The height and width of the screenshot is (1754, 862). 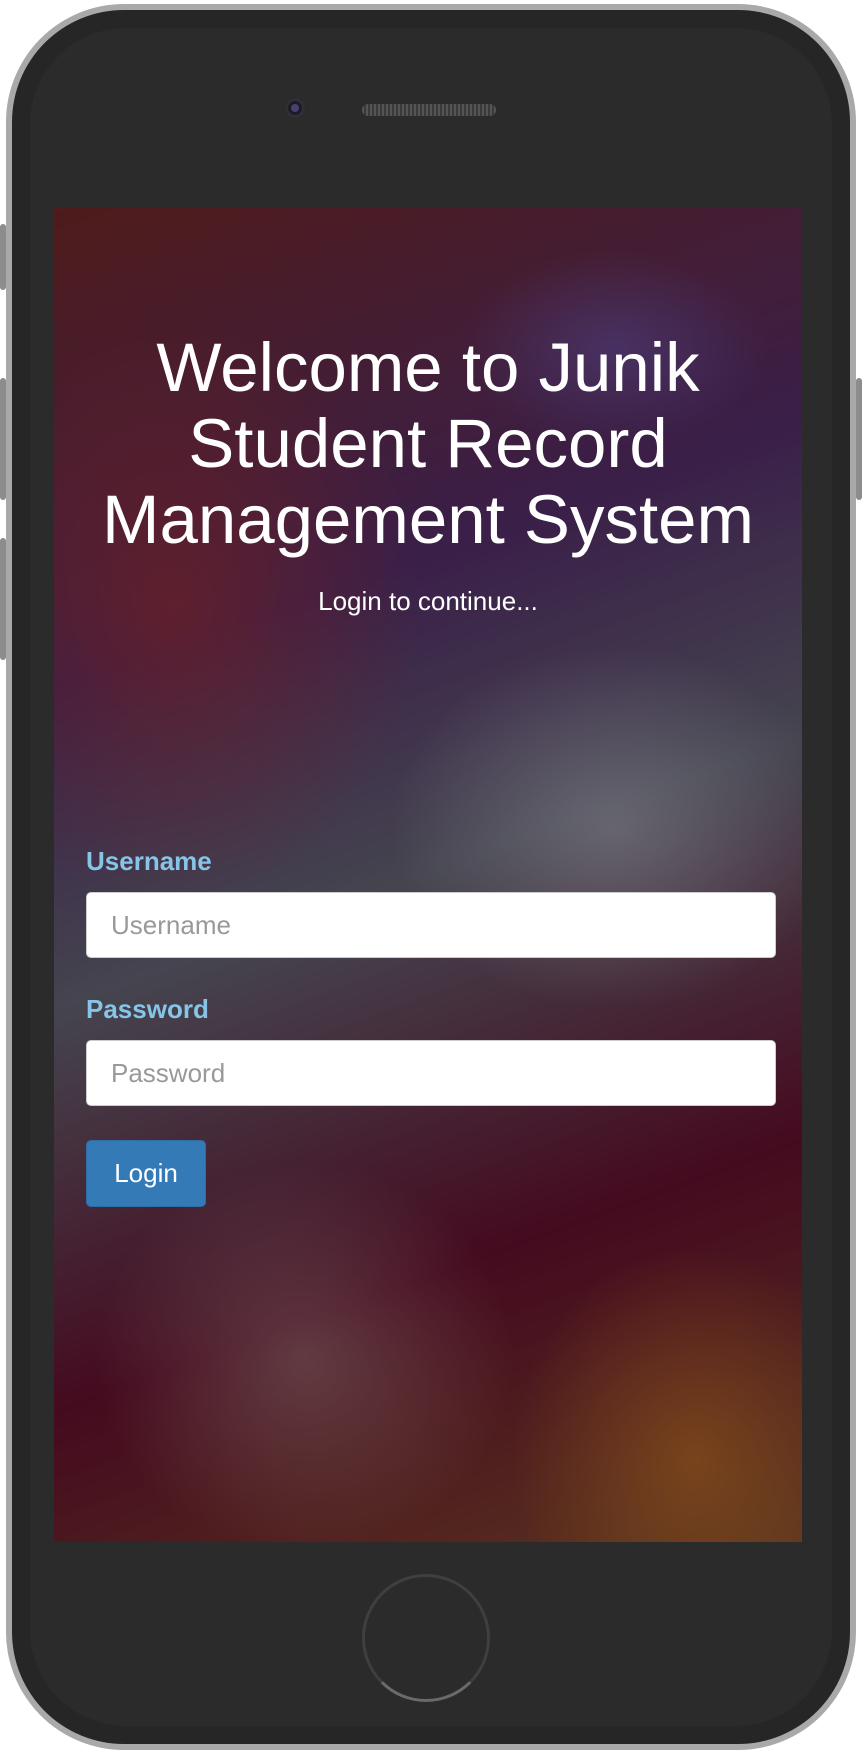 What do you see at coordinates (146, 1173) in the screenshot?
I see `login-button: Login` at bounding box center [146, 1173].